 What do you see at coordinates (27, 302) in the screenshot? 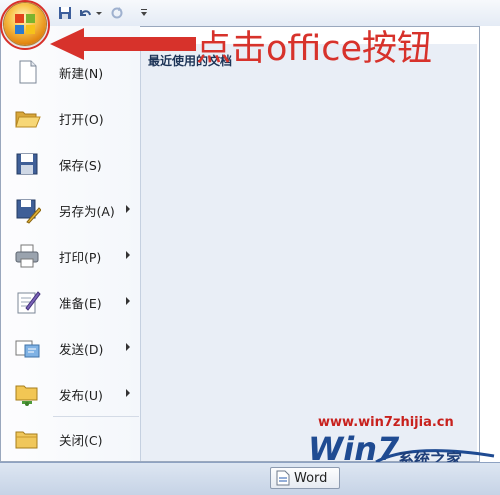
I see `prepare-icon` at bounding box center [27, 302].